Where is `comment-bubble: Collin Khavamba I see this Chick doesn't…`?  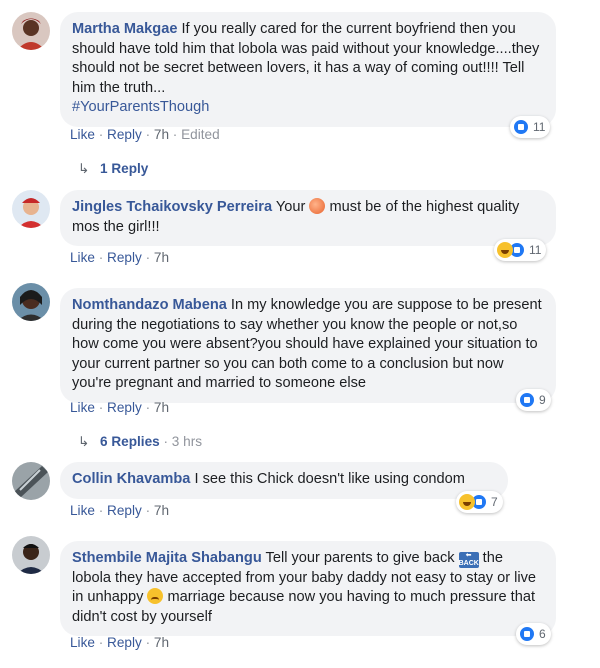
comment-bubble: Collin Khavamba I see this Chick doesn't… is located at coordinates (284, 480).